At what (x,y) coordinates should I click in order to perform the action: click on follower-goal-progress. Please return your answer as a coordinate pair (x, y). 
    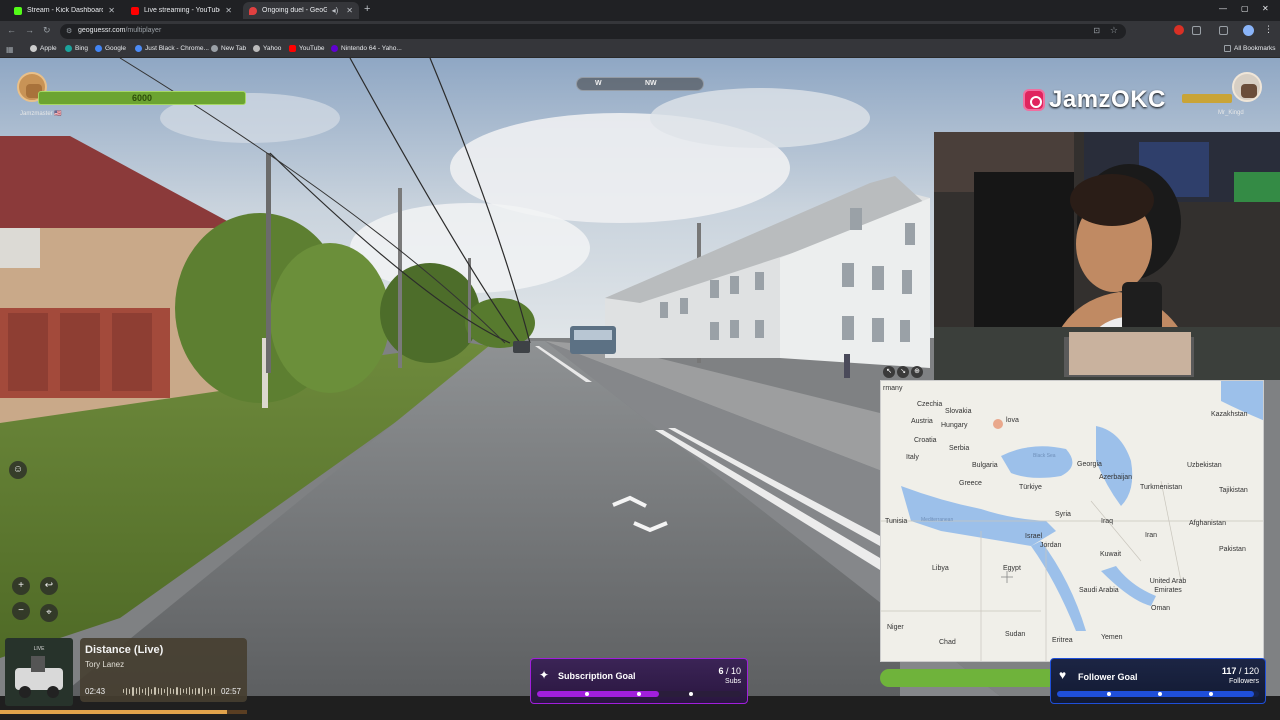
    Looking at the image, I should click on (1158, 694).